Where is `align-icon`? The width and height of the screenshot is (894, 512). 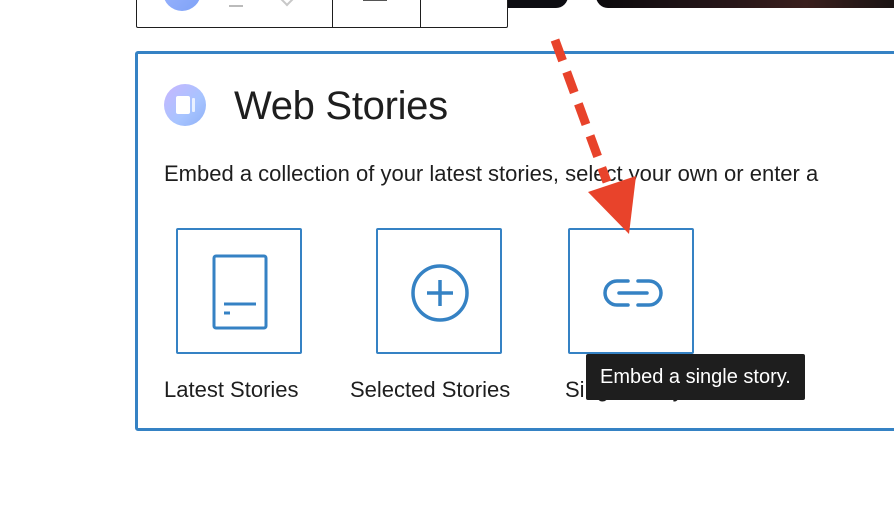
align-icon is located at coordinates (375, 0).